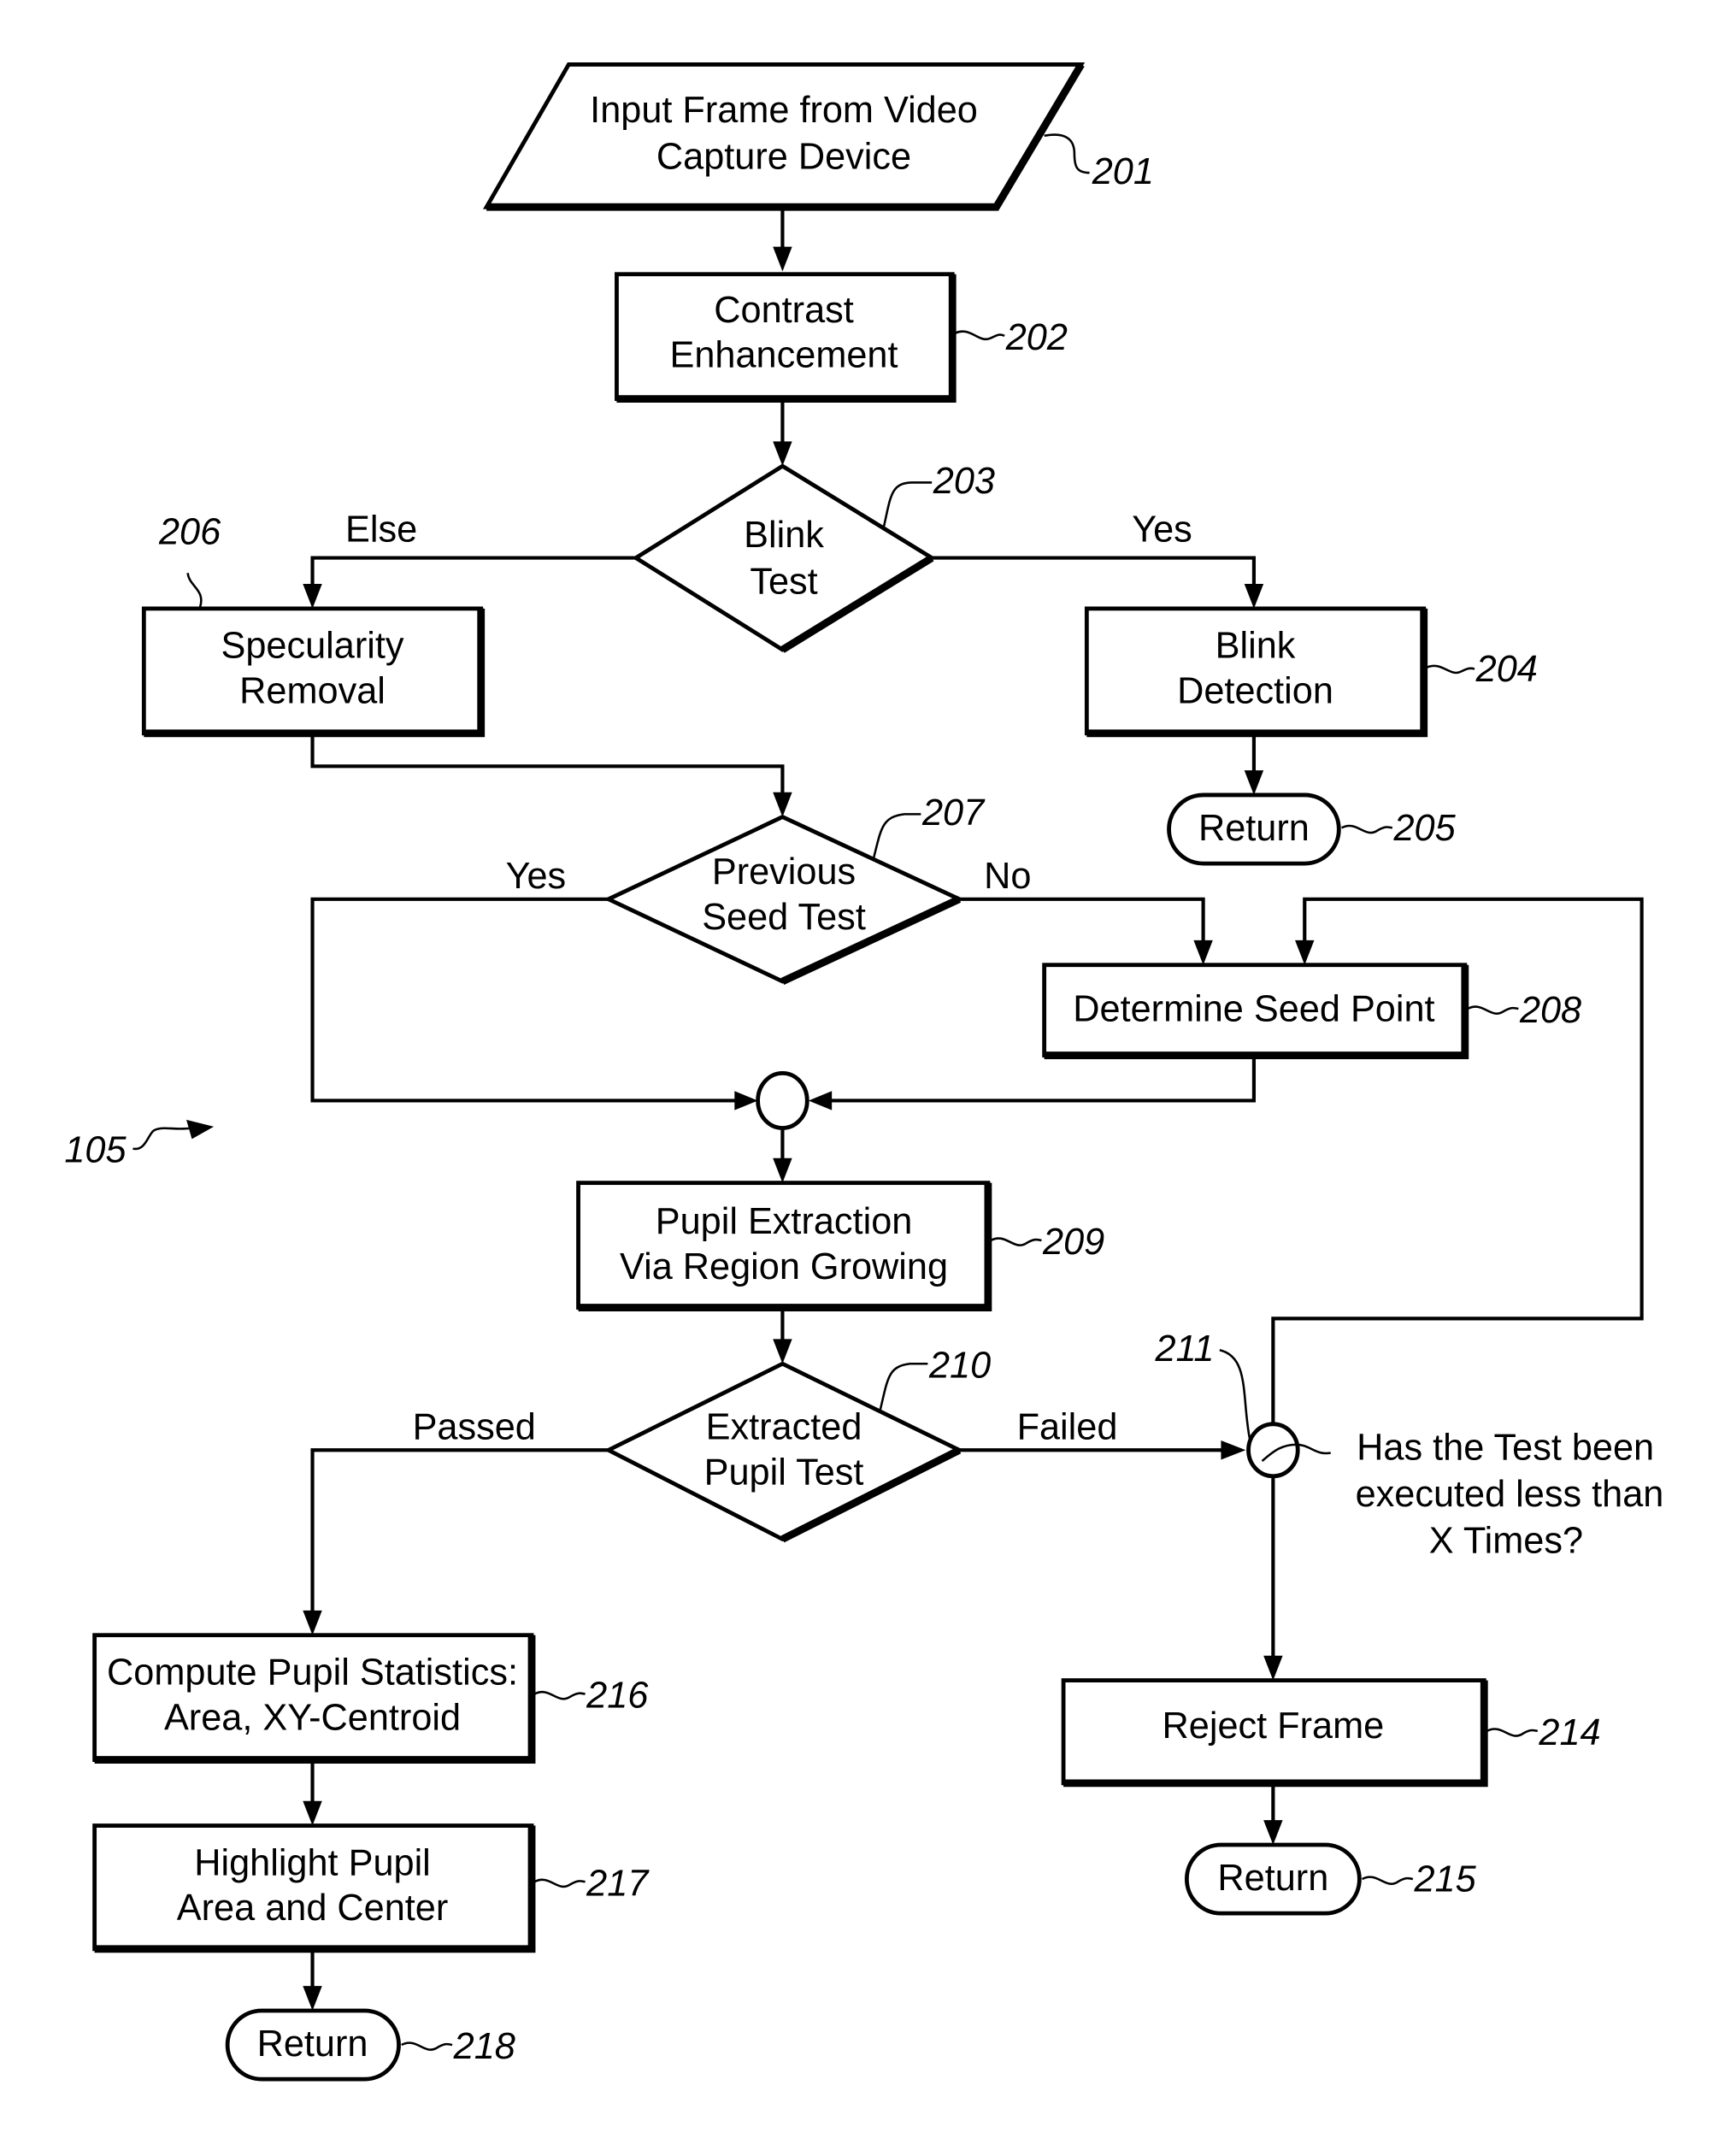 The height and width of the screenshot is (2156, 1713). Describe the element at coordinates (784, 1472) in the screenshot. I see `node-210-line-2: Pupil Test` at that location.